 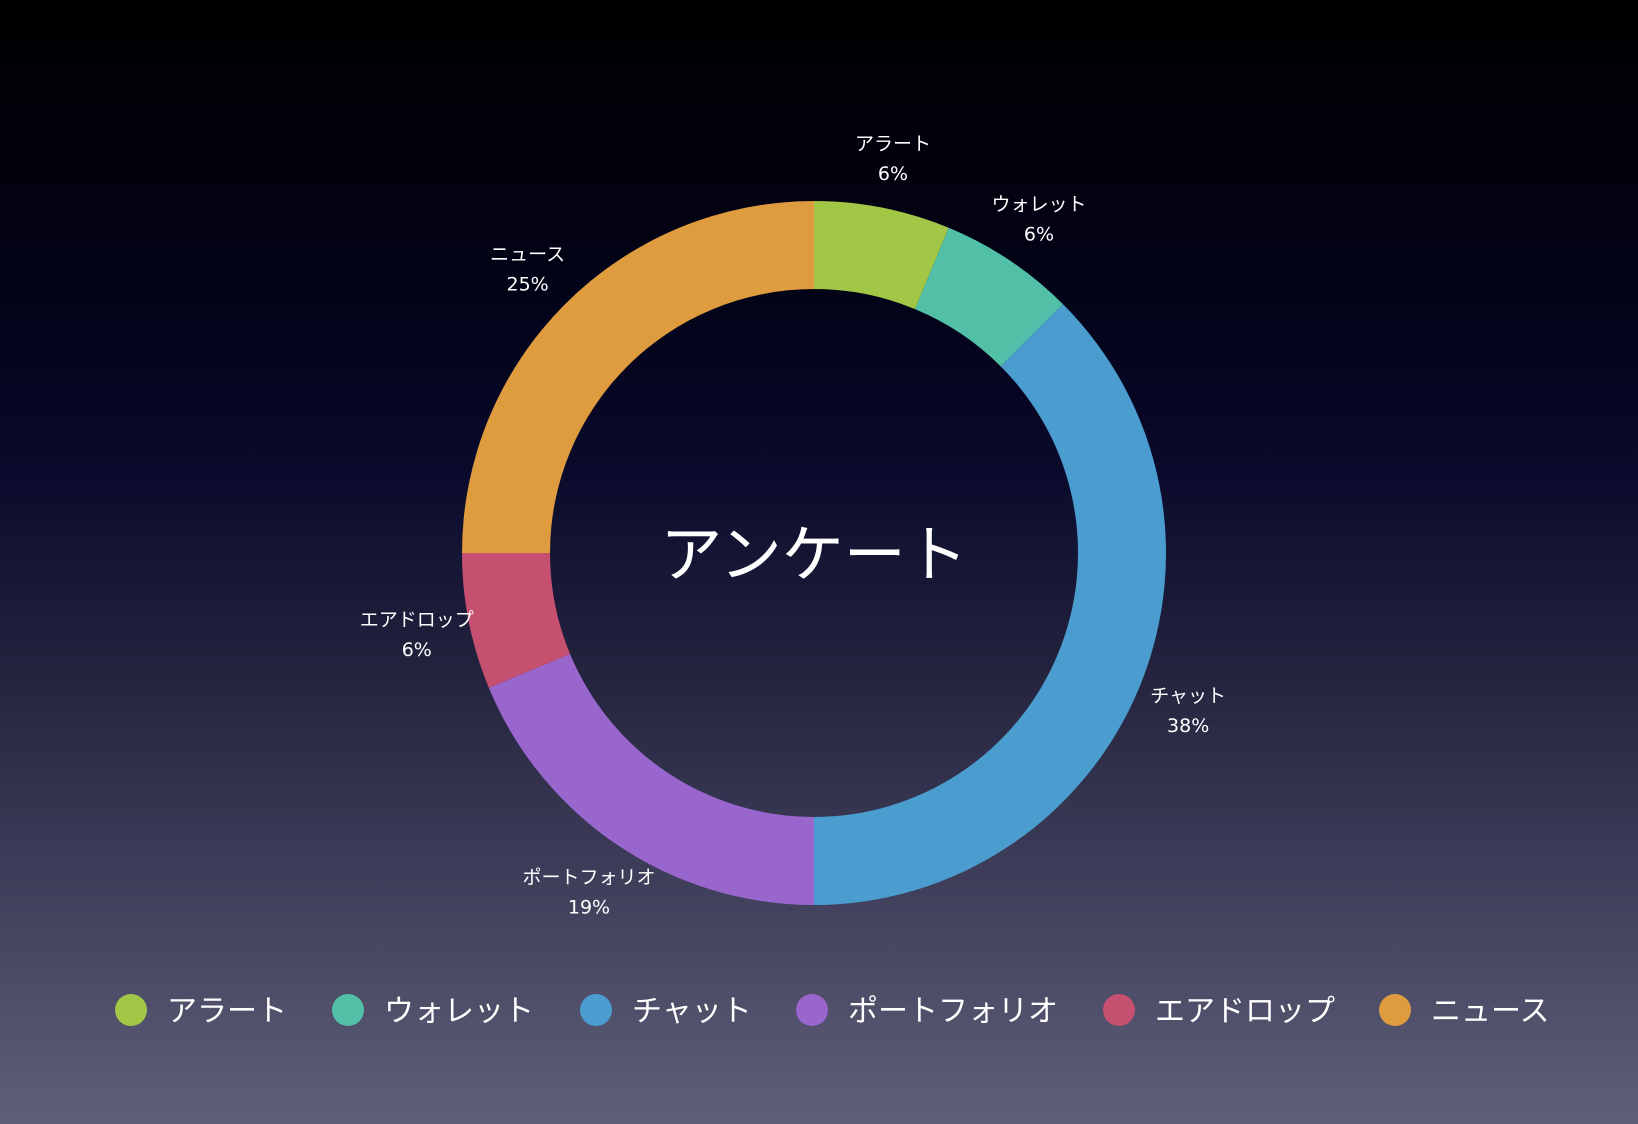 What do you see at coordinates (588, 878) in the screenshot?
I see `slice-category-label: ポートフォリオ` at bounding box center [588, 878].